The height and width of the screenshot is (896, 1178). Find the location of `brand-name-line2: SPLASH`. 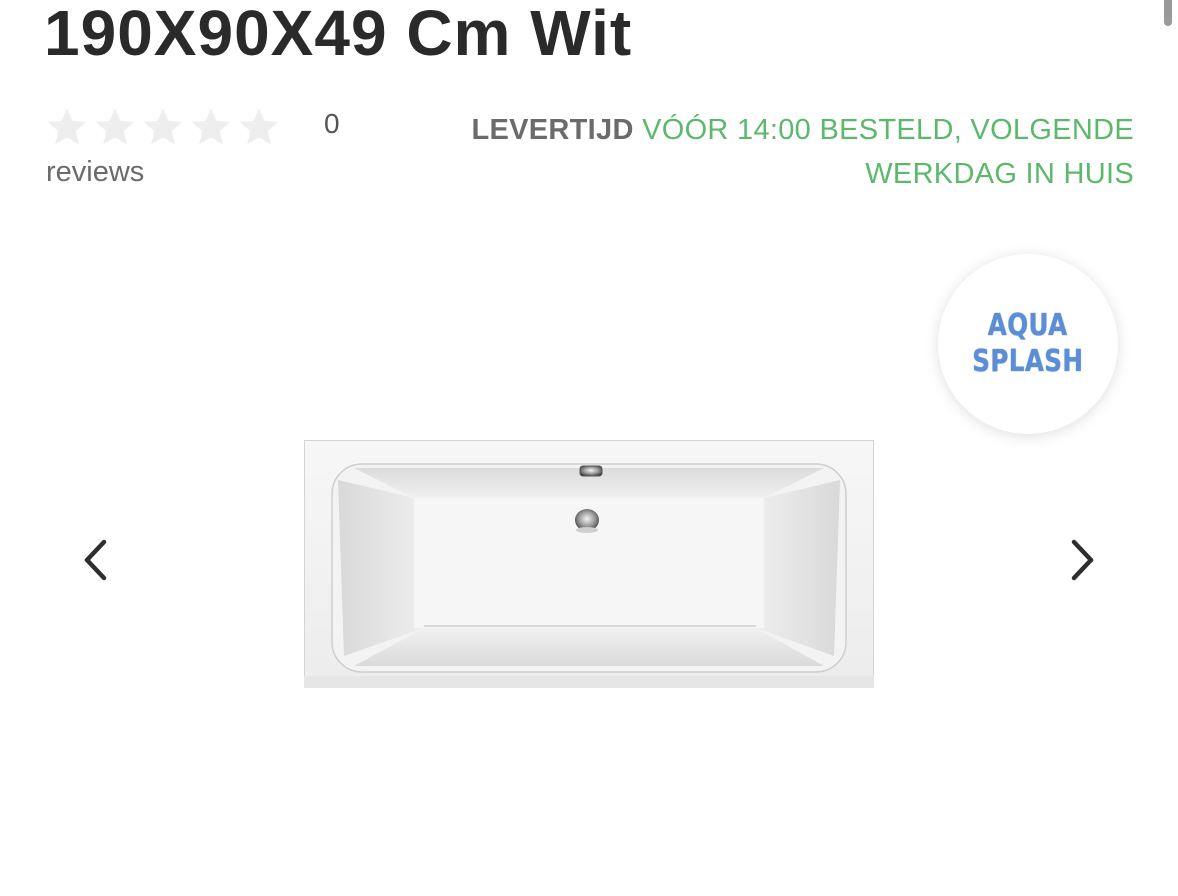

brand-name-line2: SPLASH is located at coordinates (1028, 361).